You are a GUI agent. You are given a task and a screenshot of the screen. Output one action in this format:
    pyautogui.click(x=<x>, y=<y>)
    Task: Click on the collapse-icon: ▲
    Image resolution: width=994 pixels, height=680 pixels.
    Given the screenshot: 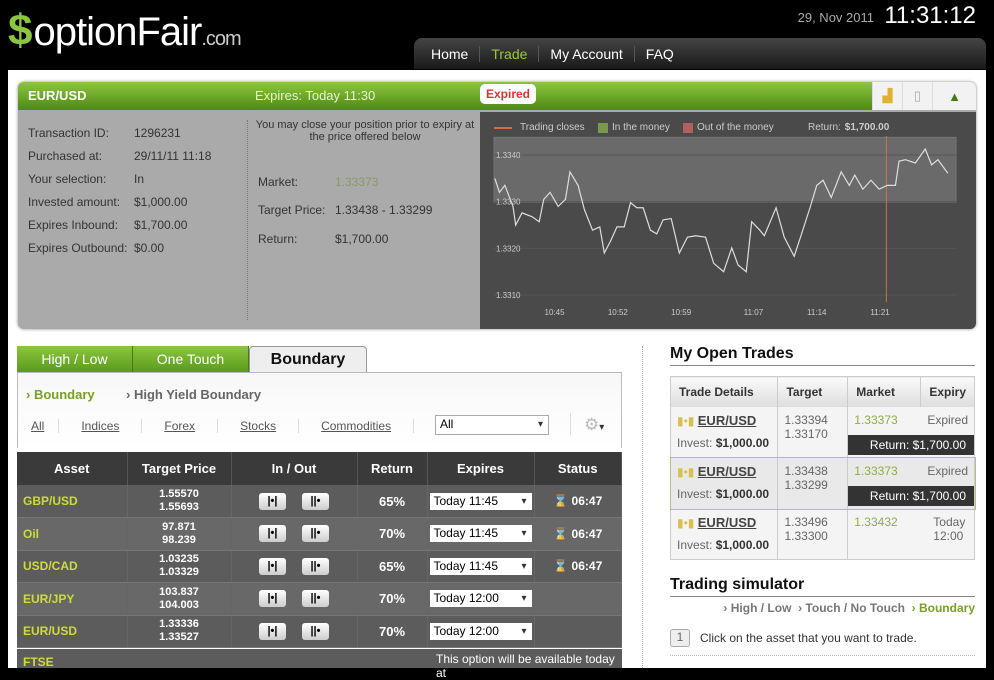 What is the action you would take?
    pyautogui.click(x=954, y=96)
    